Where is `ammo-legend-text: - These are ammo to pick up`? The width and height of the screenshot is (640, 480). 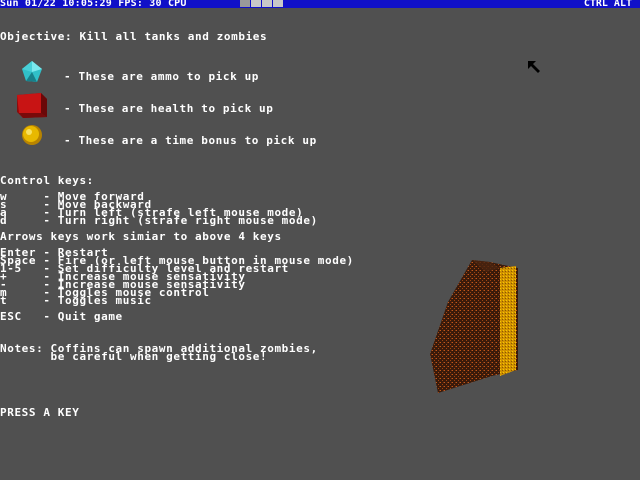
ammo-legend-text: - These are ammo to pick up is located at coordinates (162, 76).